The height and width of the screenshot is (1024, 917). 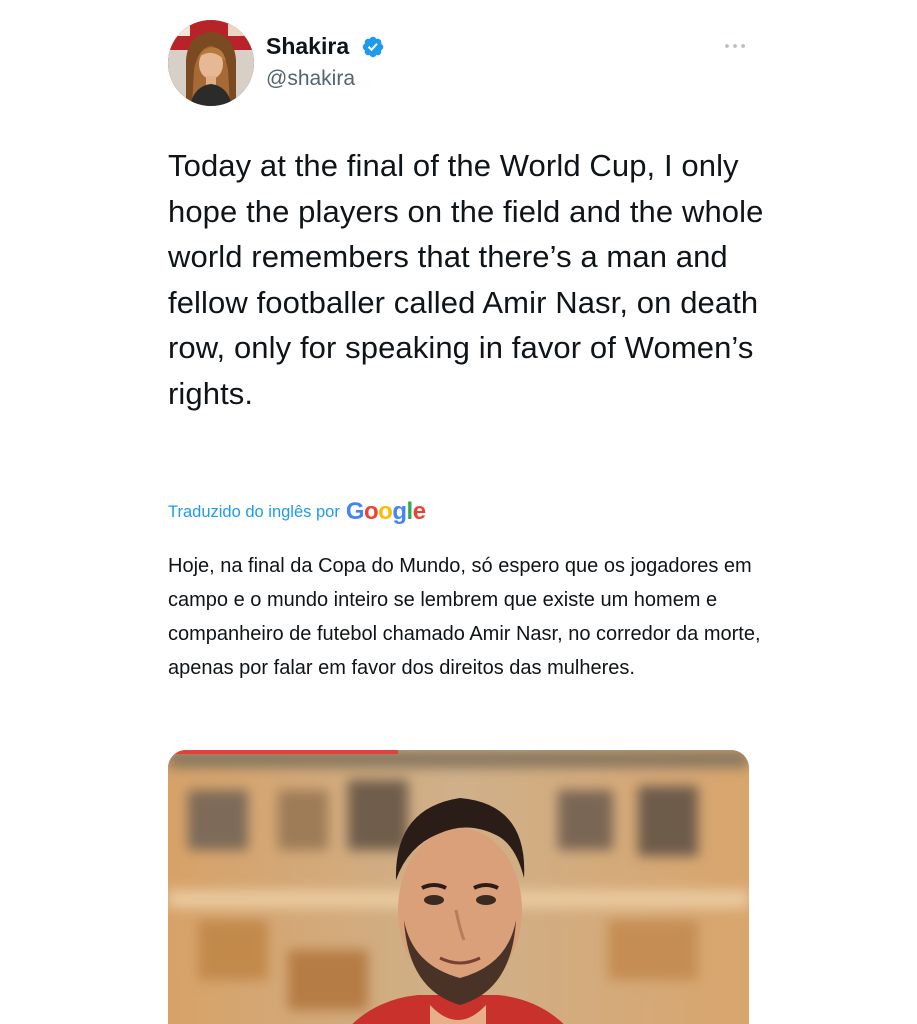 I want to click on avatar, so click(x=211, y=63).